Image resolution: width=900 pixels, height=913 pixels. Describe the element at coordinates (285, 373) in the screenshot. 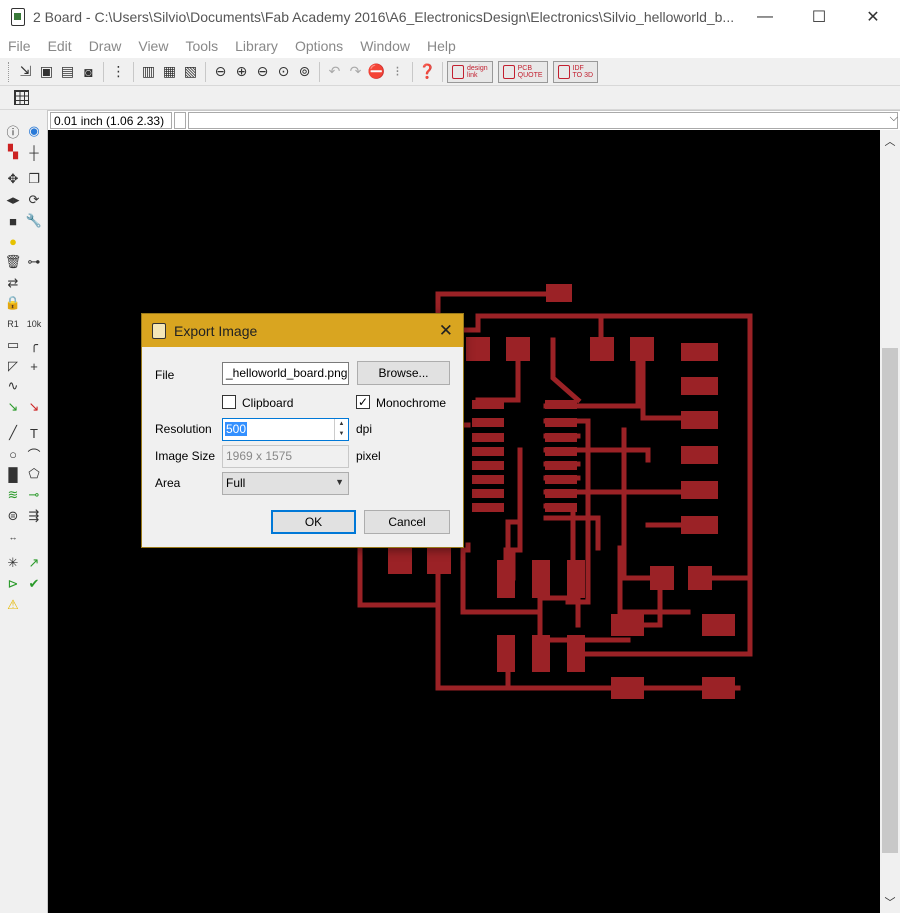

I see `file-path-field: _helloworld_board.png` at that location.